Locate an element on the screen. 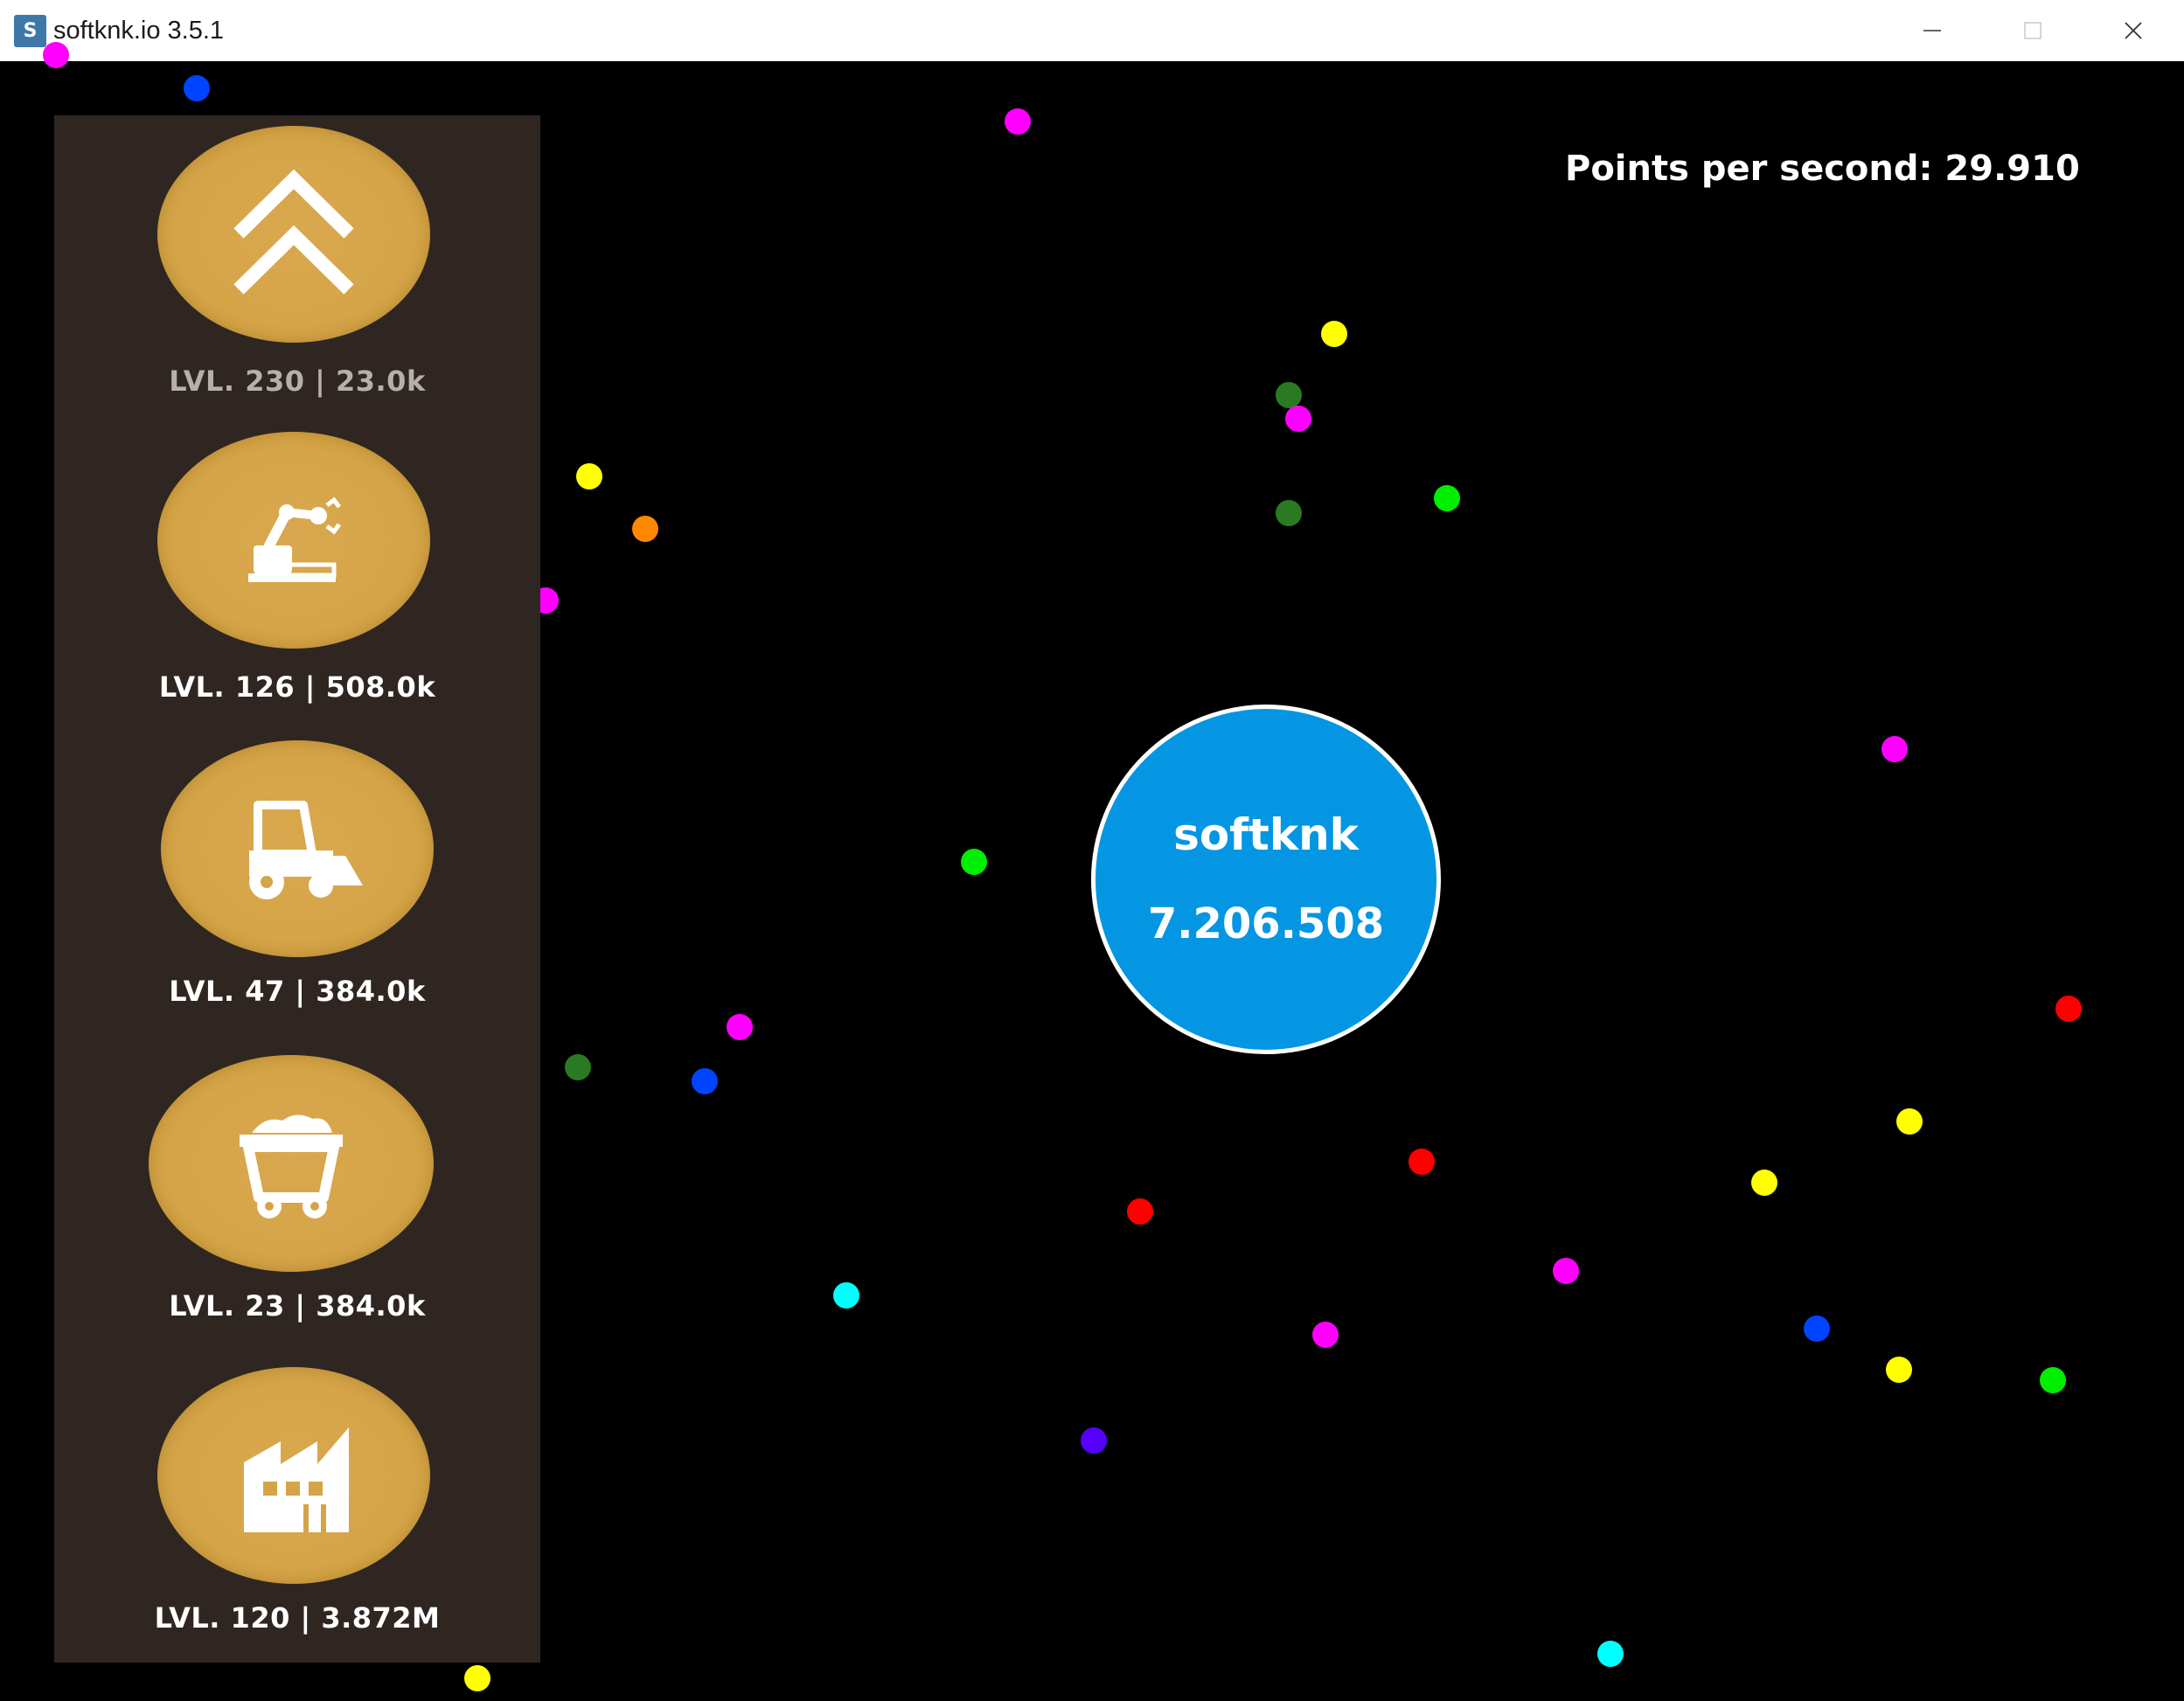 Image resolution: width=2184 pixels, height=1701 pixels. app-icon: S is located at coordinates (30, 30).